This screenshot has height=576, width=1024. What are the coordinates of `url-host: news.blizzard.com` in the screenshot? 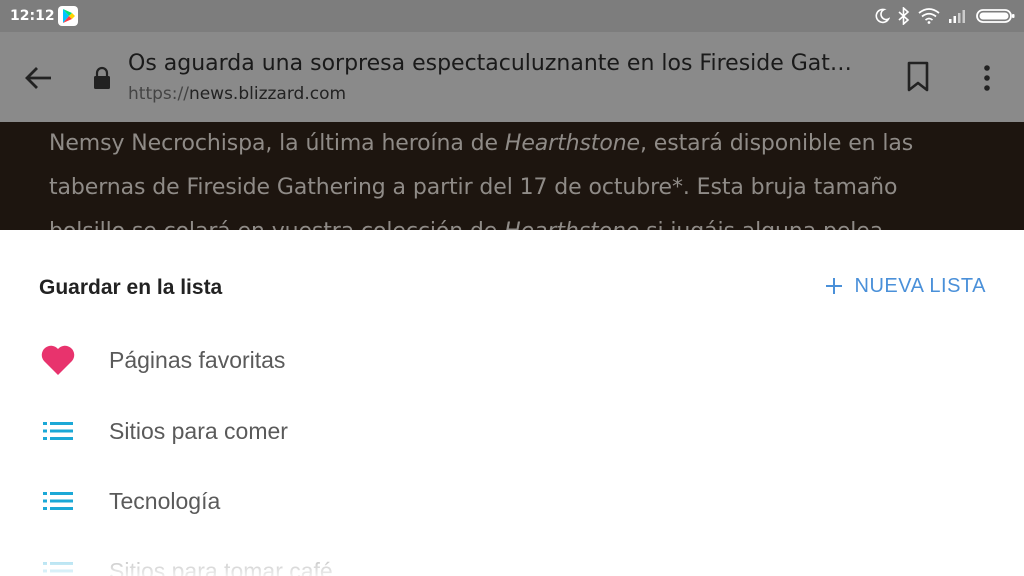 It's located at (267, 94).